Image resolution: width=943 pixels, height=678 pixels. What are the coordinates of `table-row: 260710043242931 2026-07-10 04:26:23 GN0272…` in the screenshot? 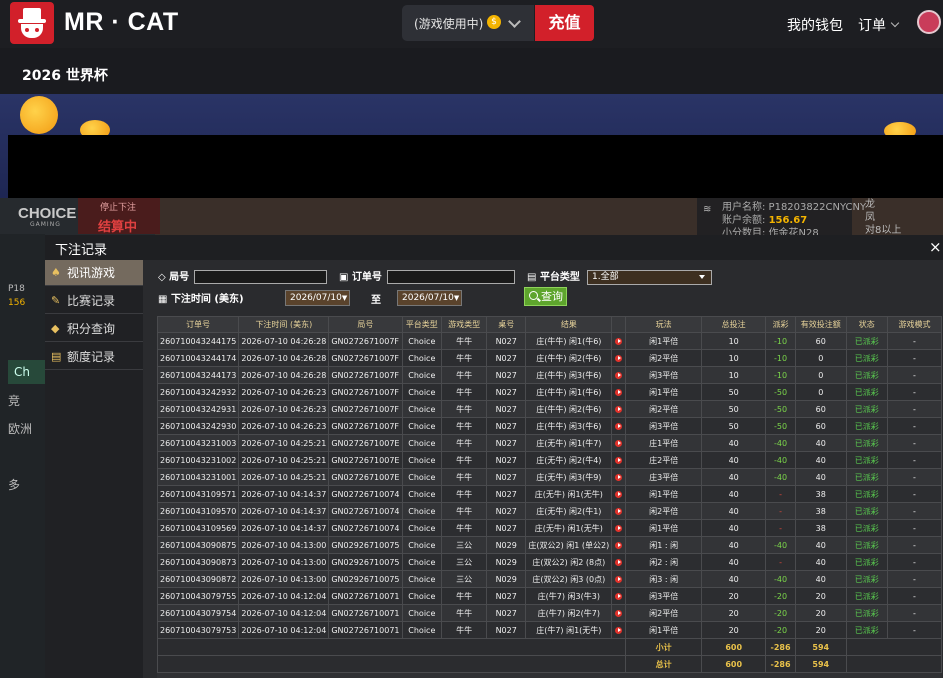 It's located at (549, 409).